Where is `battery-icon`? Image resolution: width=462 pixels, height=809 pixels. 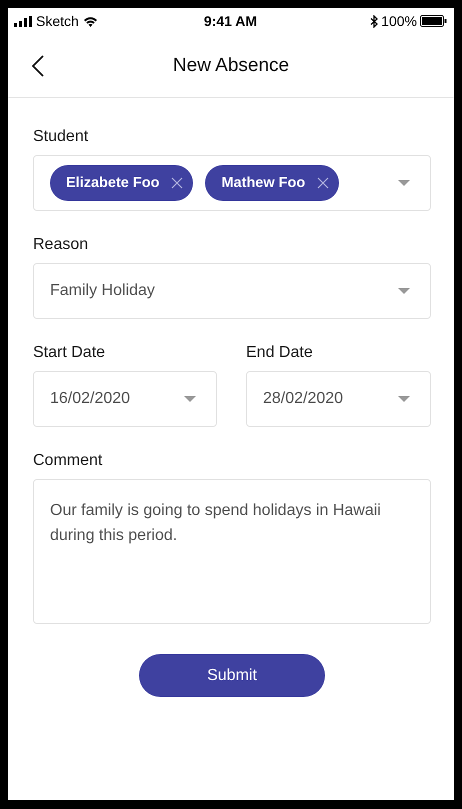
battery-icon is located at coordinates (433, 21).